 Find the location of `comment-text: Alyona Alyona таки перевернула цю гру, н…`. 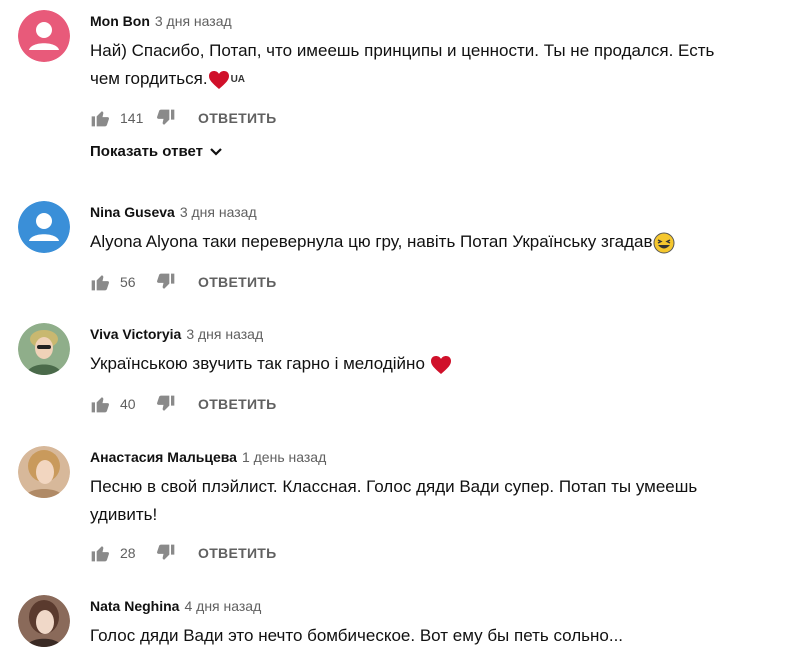

comment-text: Alyona Alyona таки перевернула цю гру, н… is located at coordinates (435, 242).